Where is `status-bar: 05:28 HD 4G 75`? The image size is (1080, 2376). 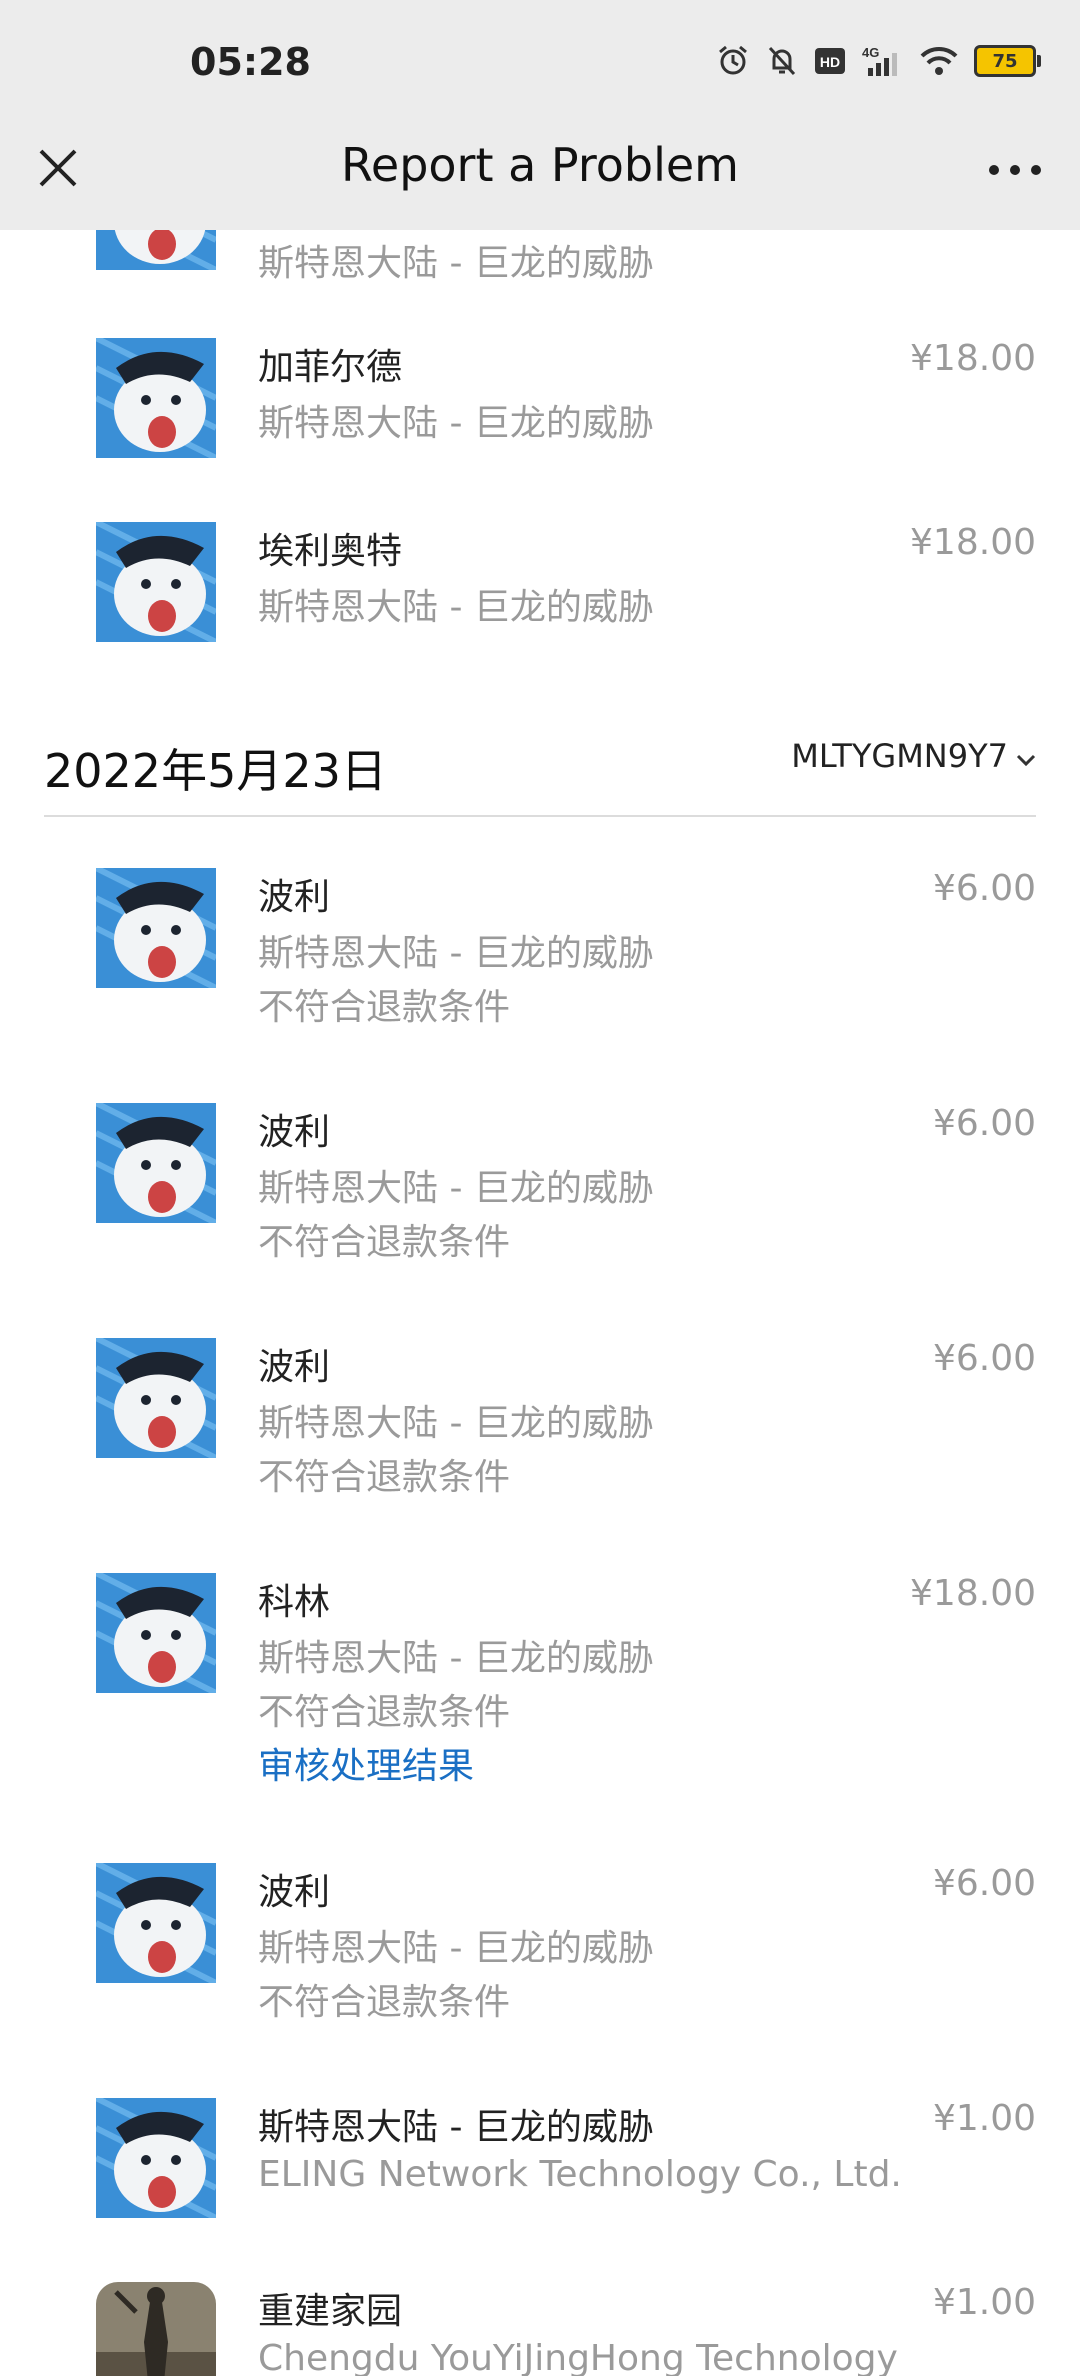
status-bar: 05:28 HD 4G 75 is located at coordinates (540, 65).